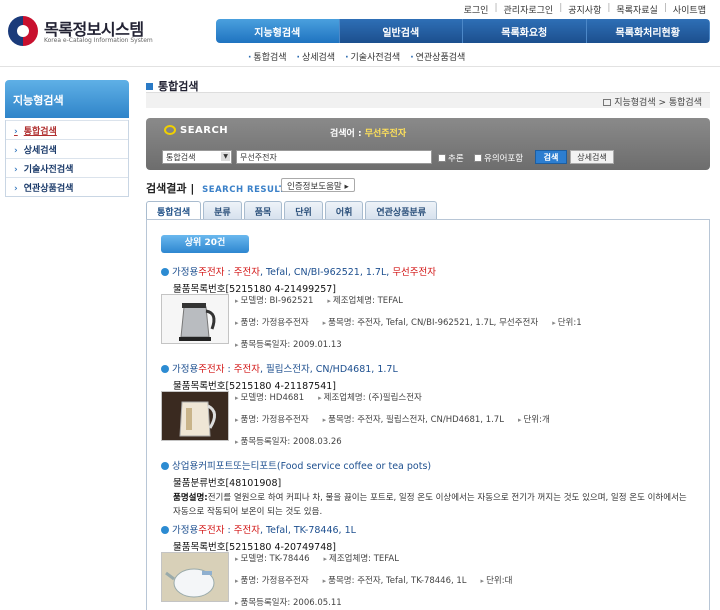 The image size is (720, 610). Describe the element at coordinates (318, 185) in the screenshot. I see `cert-help-button: 인증정보도움말 ▸` at that location.